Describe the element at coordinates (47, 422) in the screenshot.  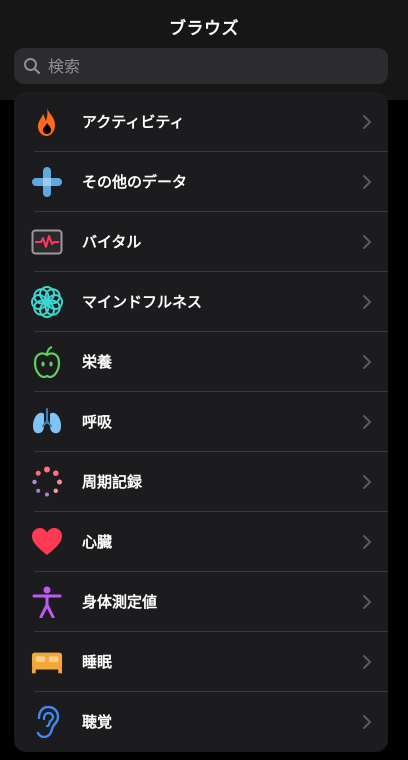
I see `lungs-icon` at that location.